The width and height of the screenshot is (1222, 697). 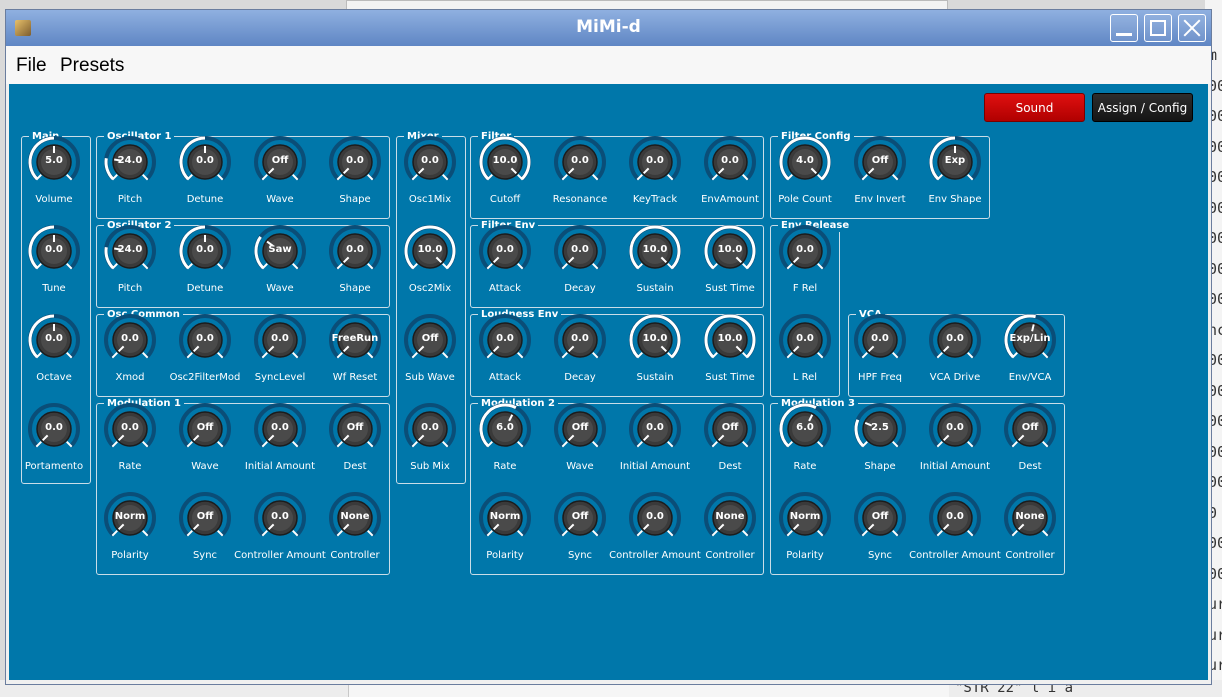 I want to click on maximize-button, so click(x=1158, y=28).